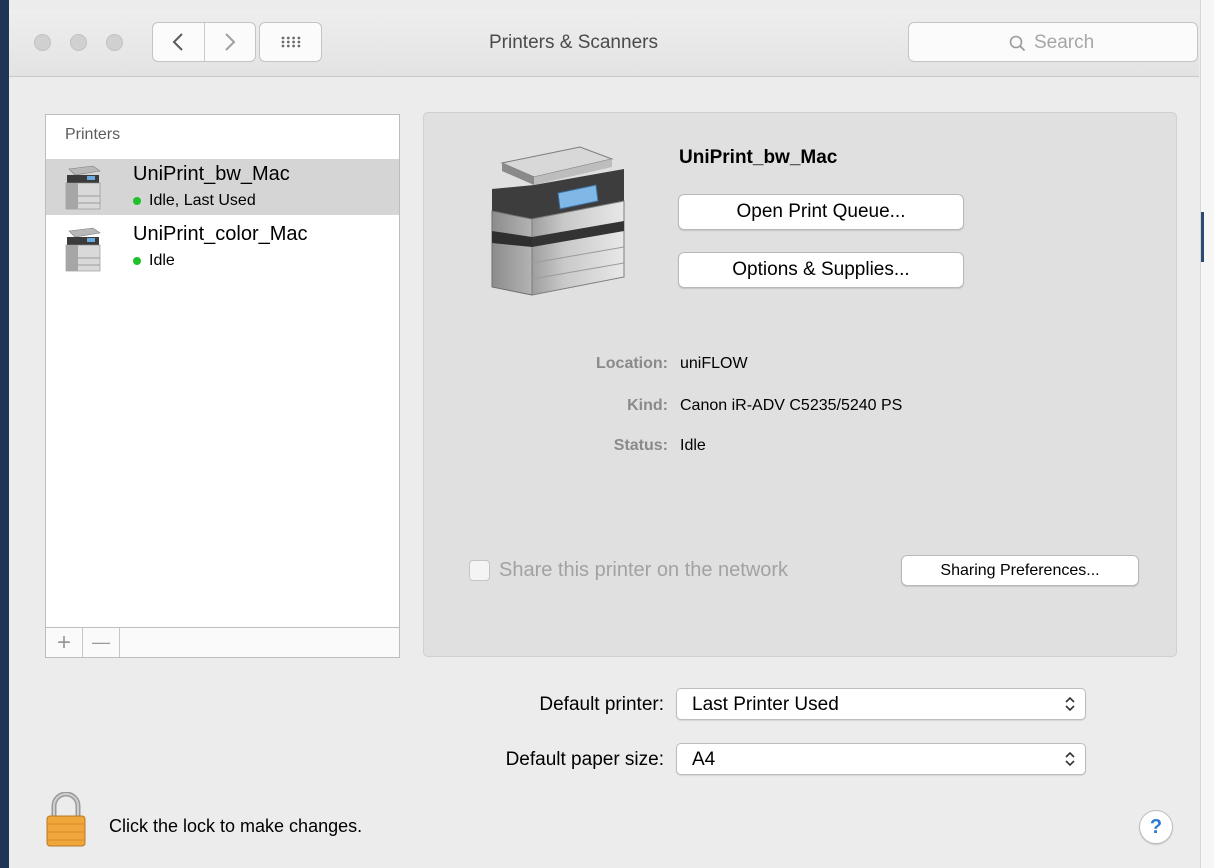  I want to click on default-printer-value: Last Printer Used, so click(765, 704).